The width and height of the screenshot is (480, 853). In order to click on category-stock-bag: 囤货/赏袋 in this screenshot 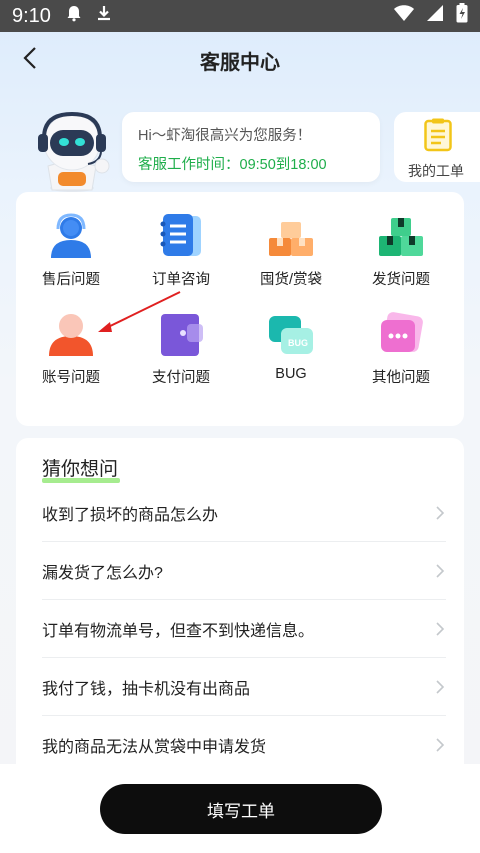, I will do `click(291, 240)`.